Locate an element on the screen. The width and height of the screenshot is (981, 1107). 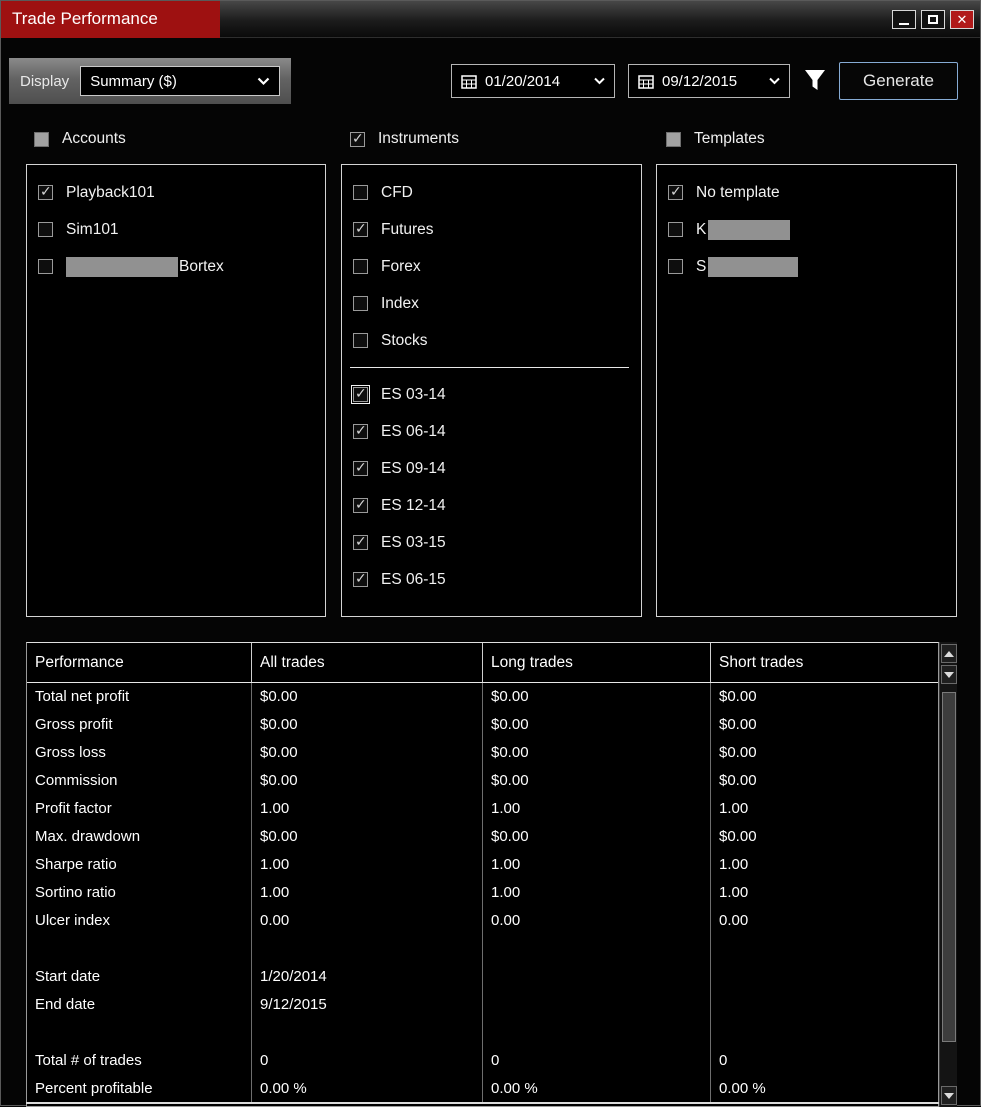
template-item-redacted-1: K is located at coordinates (806, 229).